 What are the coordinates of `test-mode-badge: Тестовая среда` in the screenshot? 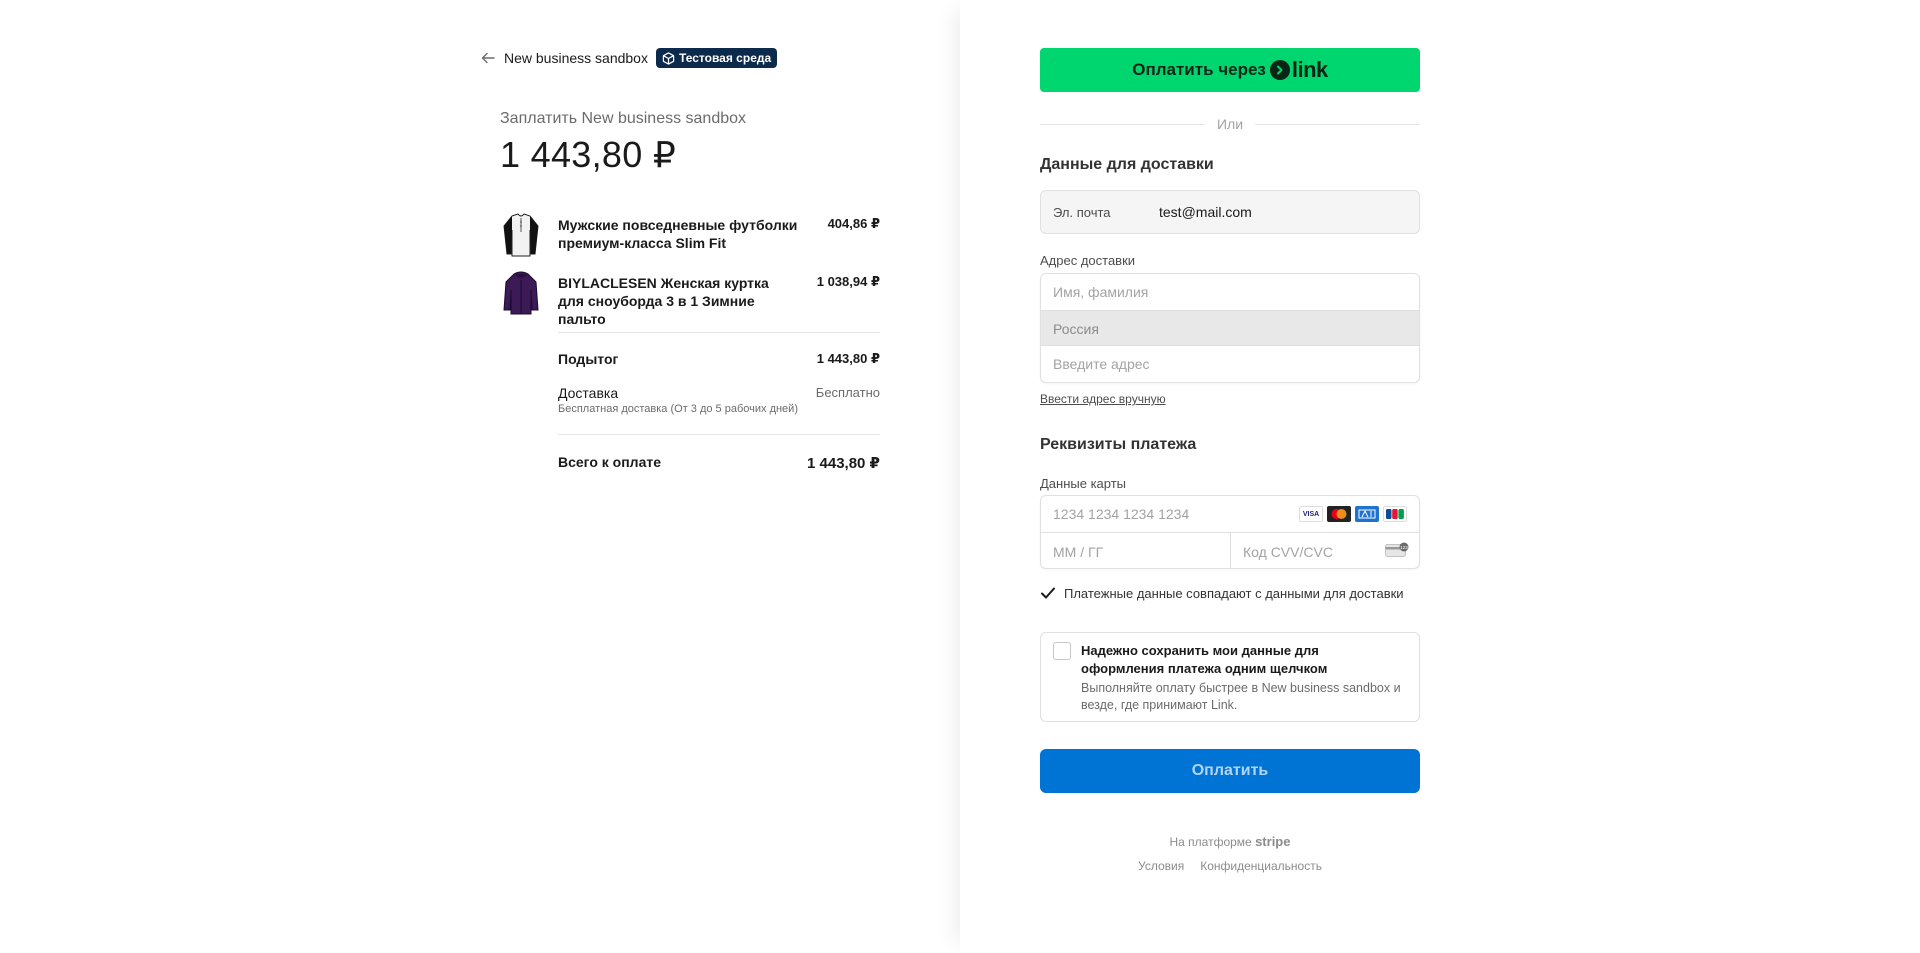 It's located at (716, 58).